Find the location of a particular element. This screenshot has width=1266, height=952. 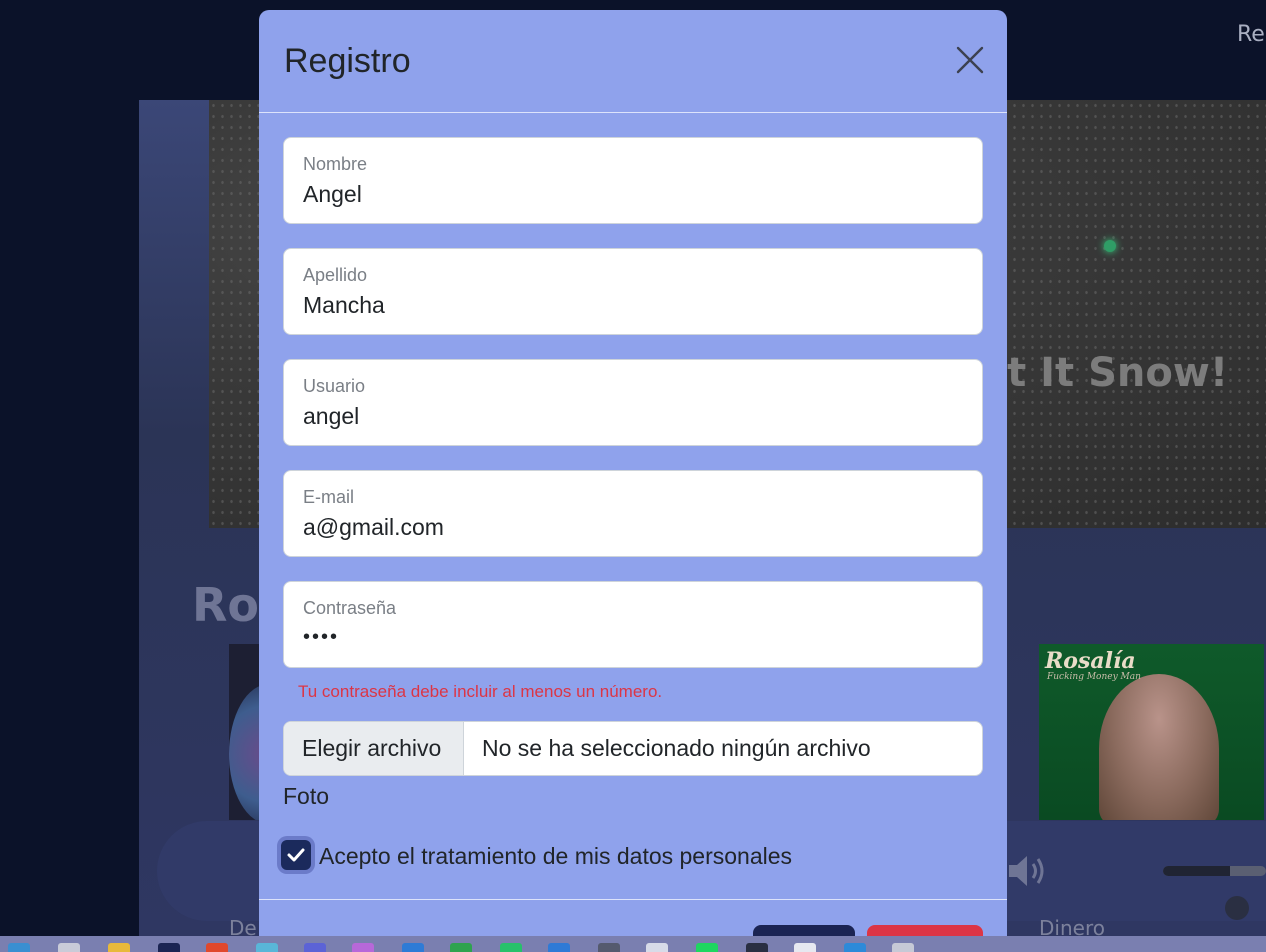

code-editor-icon is located at coordinates (413, 947).